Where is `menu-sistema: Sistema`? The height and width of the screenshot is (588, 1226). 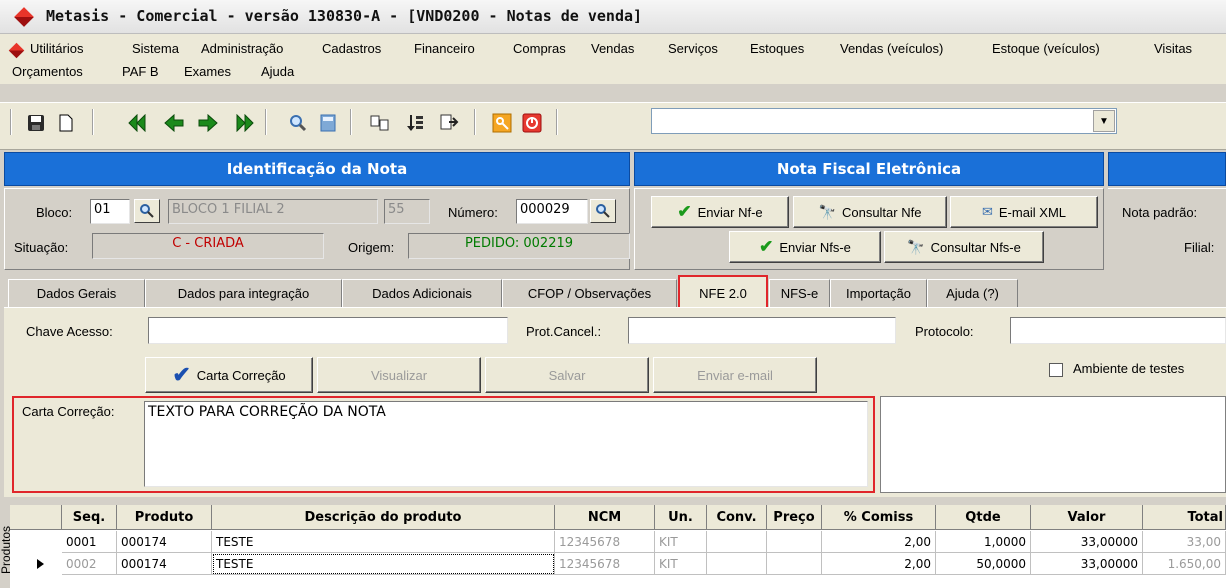 menu-sistema: Sistema is located at coordinates (155, 48).